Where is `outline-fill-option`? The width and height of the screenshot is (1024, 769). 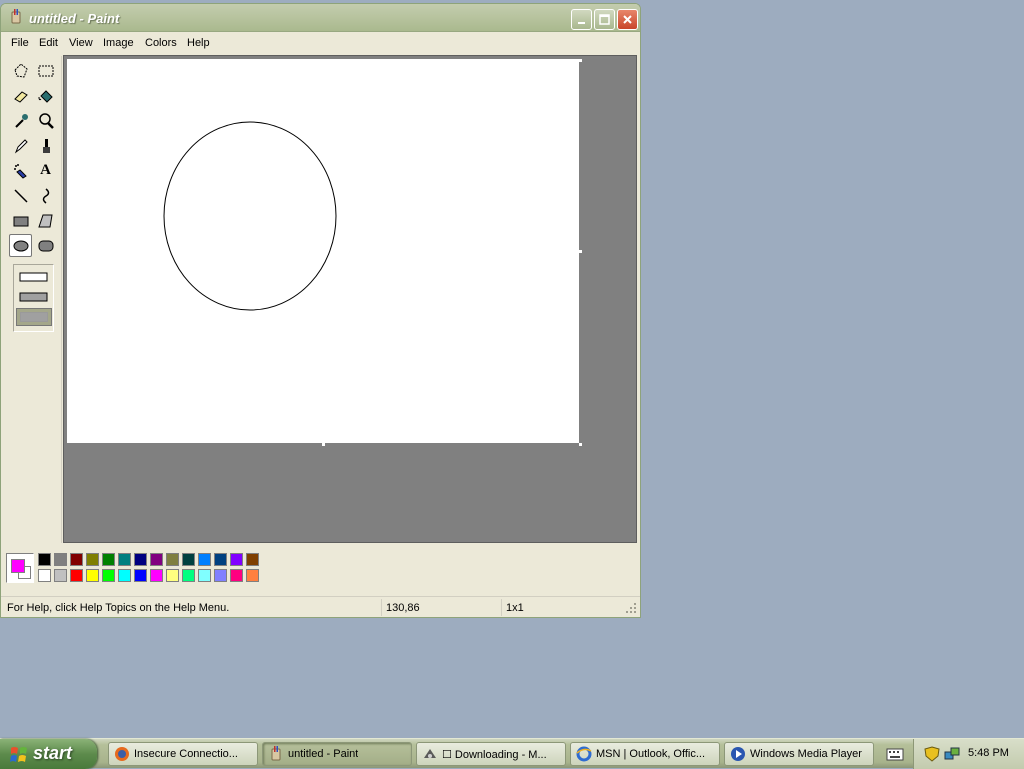 outline-fill-option is located at coordinates (34, 297).